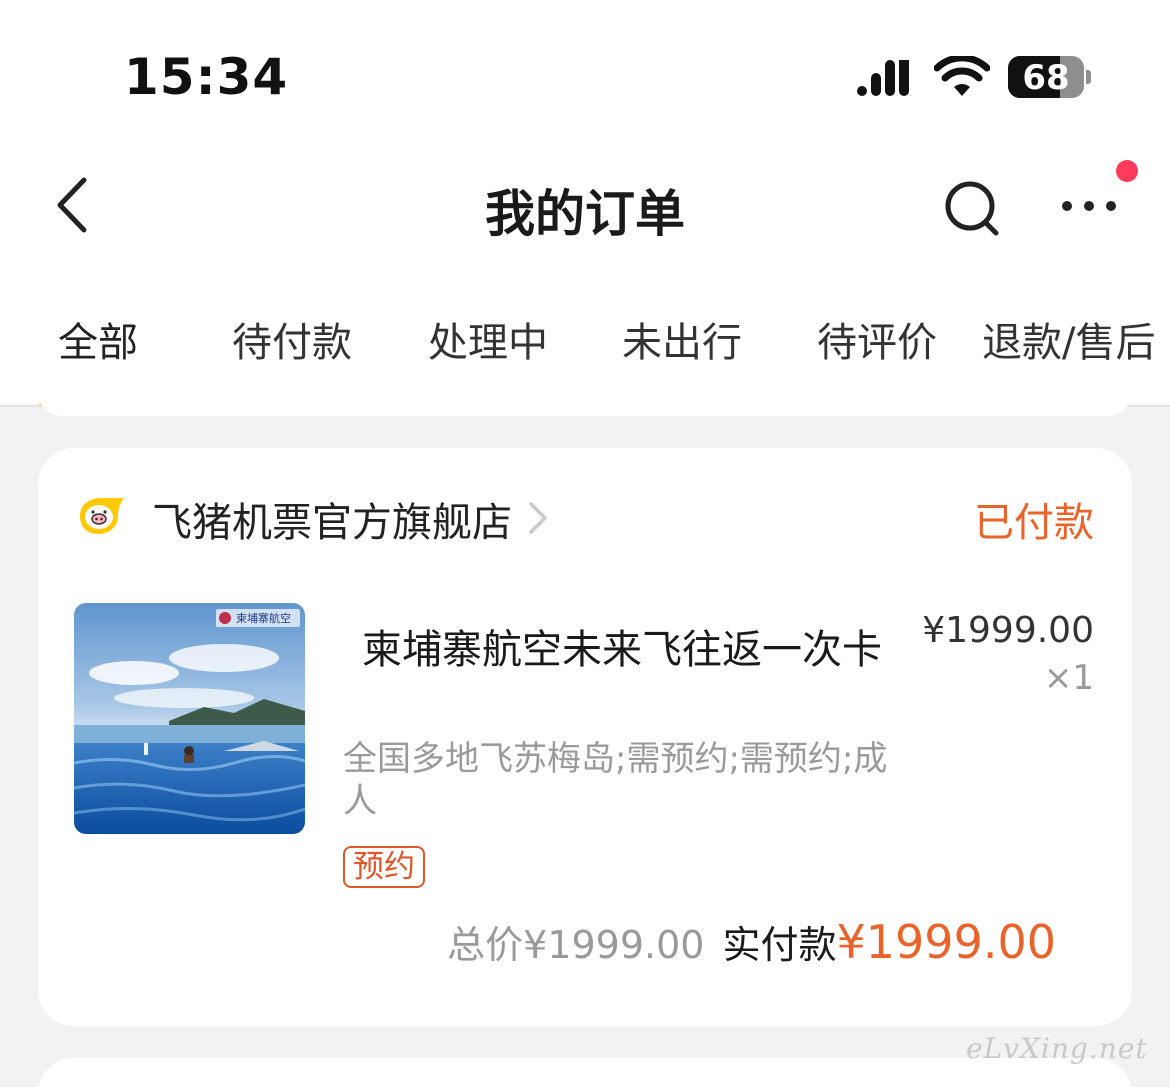  I want to click on order-tabs: 全部 待付款 处理中 未出行 待评价 退款/售后, so click(585, 345).